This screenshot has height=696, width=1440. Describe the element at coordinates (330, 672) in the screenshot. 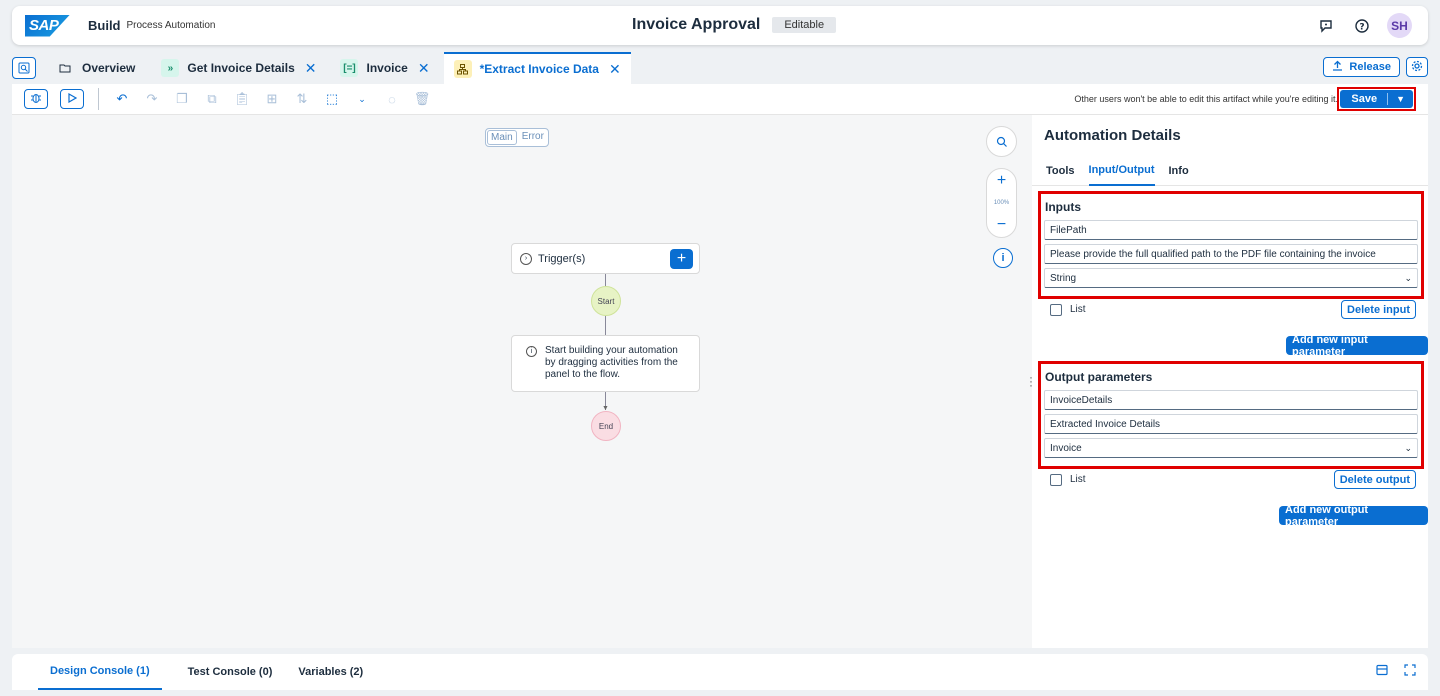

I see `tab-variables: Variables (2)` at that location.